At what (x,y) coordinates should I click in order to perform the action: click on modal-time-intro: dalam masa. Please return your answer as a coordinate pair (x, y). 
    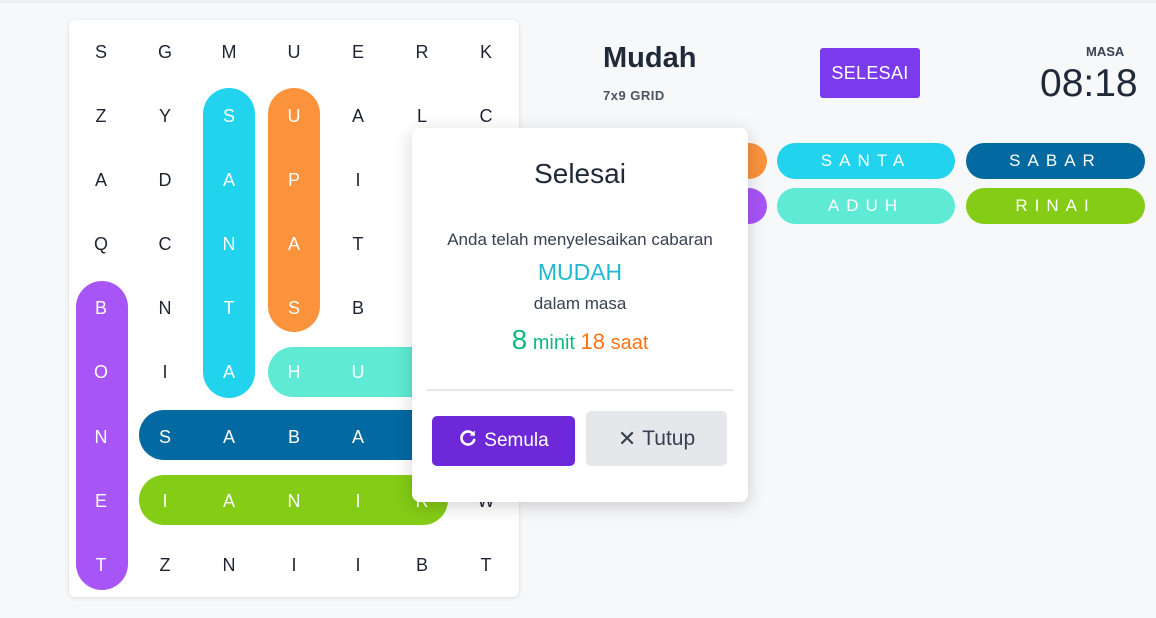
    Looking at the image, I should click on (580, 303).